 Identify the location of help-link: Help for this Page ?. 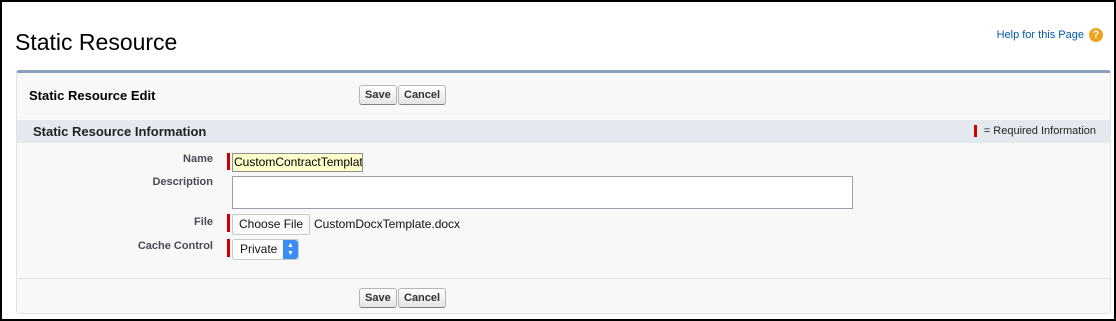
(1050, 35).